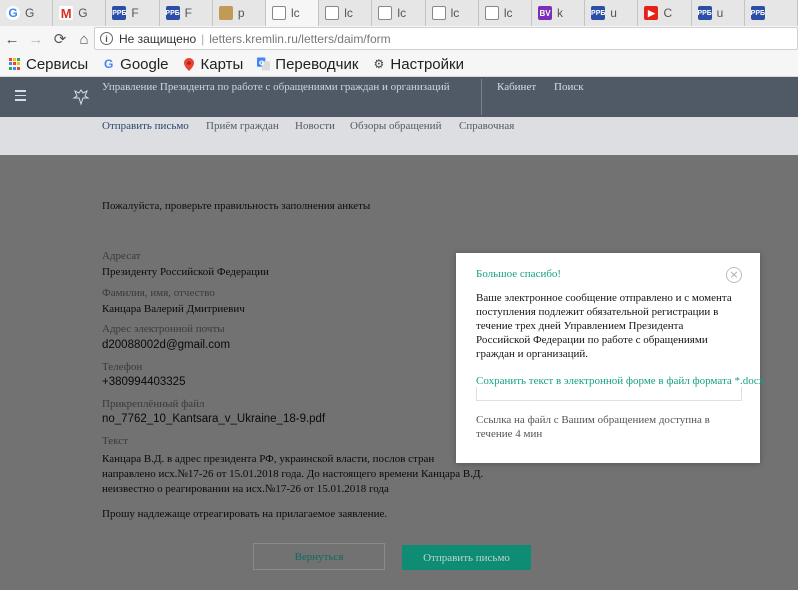 This screenshot has width=798, height=590. Describe the element at coordinates (122, 367) in the screenshot. I see `phone-label: Телефон` at that location.